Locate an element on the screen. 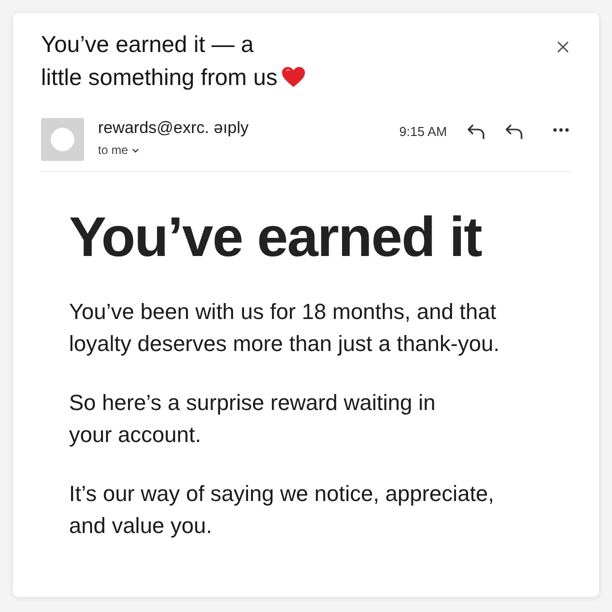 This screenshot has width=612, height=612. sender-address: rewards@exrc. əıply is located at coordinates (173, 128).